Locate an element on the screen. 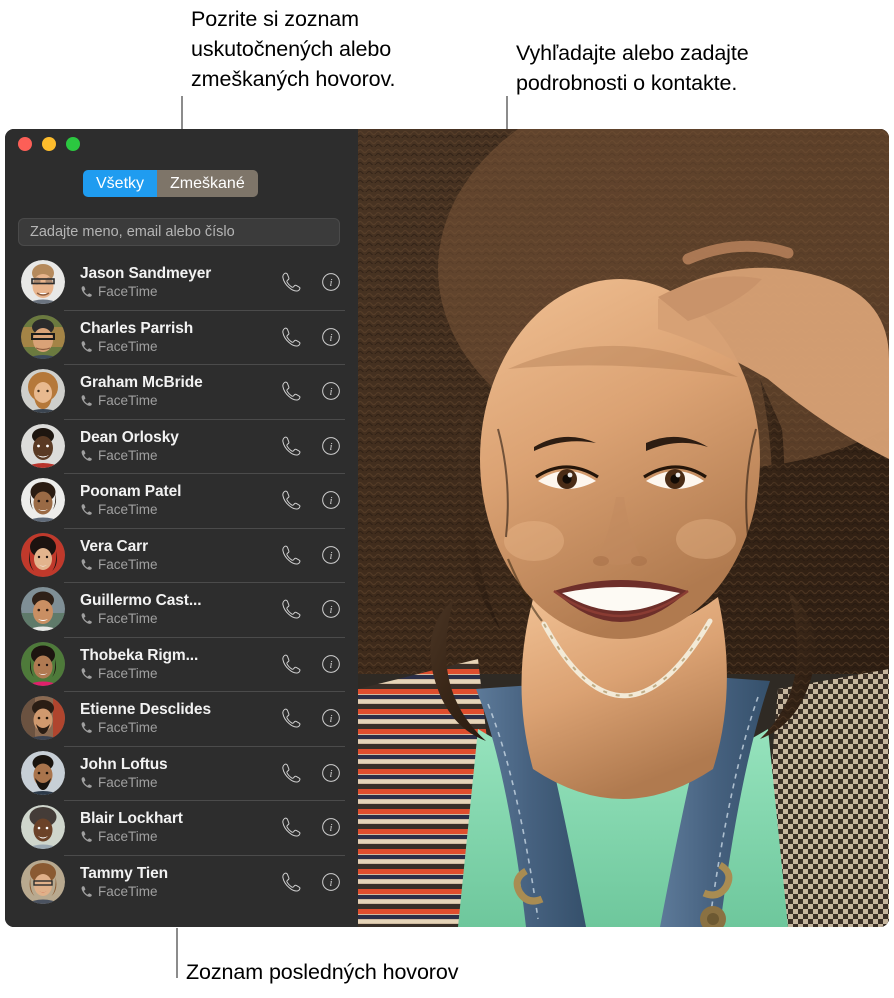 The height and width of the screenshot is (998, 894). call-list-row: Charles Parrish FaceTime i is located at coordinates (181, 337).